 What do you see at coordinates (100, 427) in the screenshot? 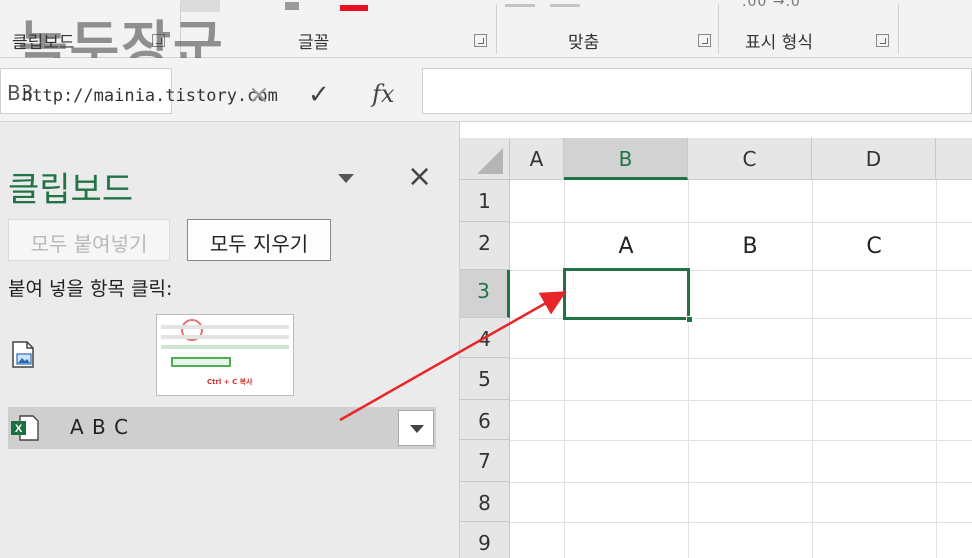
I see `clipboard-item-text: A B C` at bounding box center [100, 427].